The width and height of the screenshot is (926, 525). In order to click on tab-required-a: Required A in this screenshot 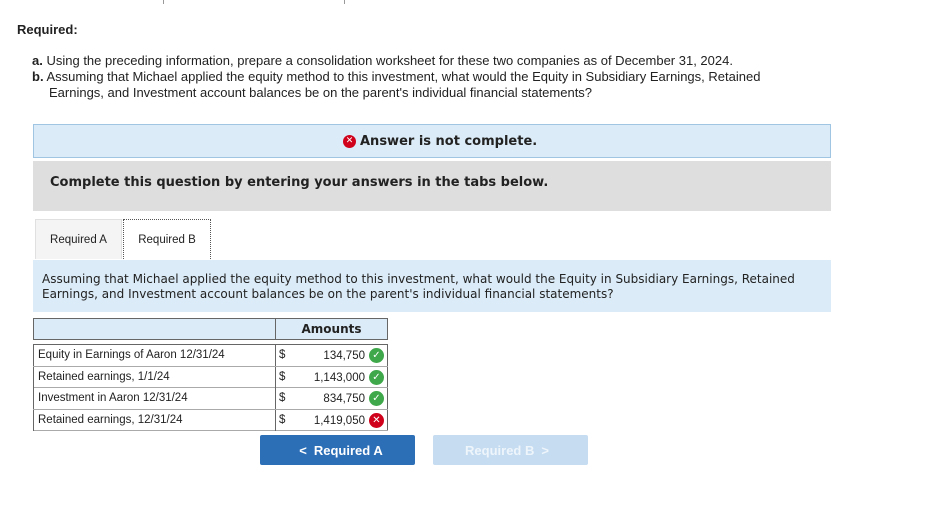, I will do `click(78, 239)`.